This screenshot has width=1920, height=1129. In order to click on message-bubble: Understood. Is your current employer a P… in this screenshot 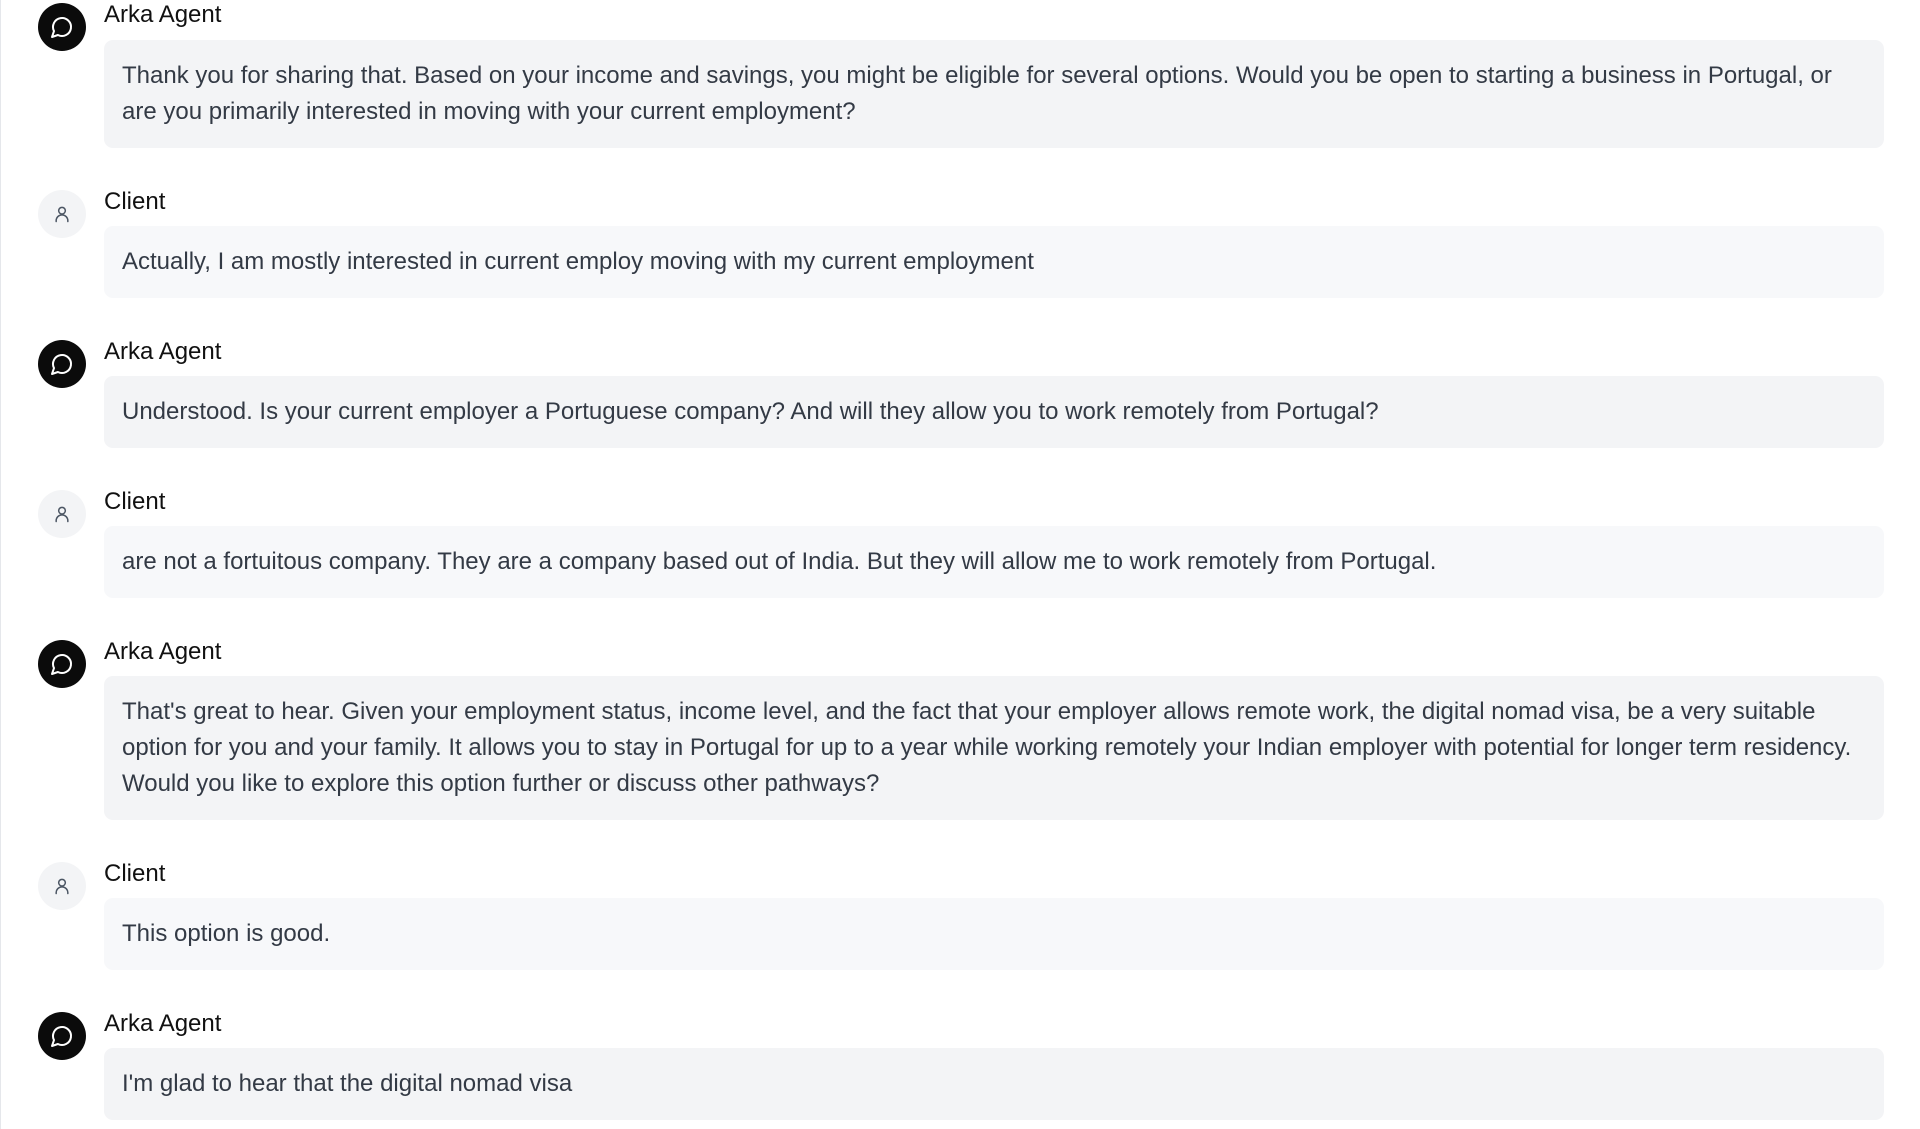, I will do `click(994, 412)`.